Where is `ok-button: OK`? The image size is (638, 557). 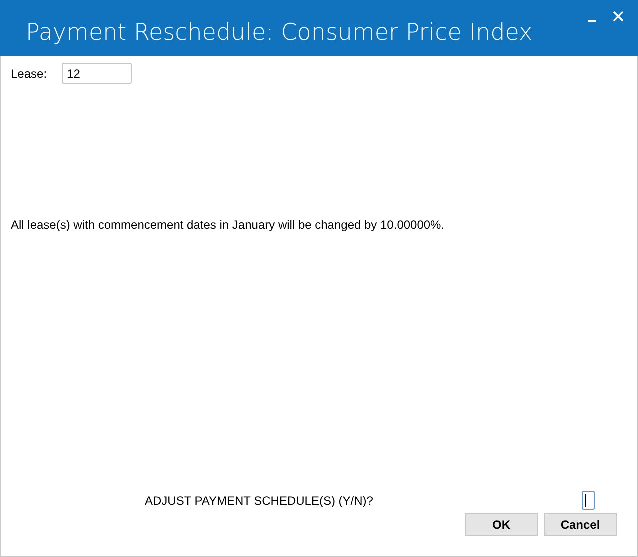 ok-button: OK is located at coordinates (501, 524).